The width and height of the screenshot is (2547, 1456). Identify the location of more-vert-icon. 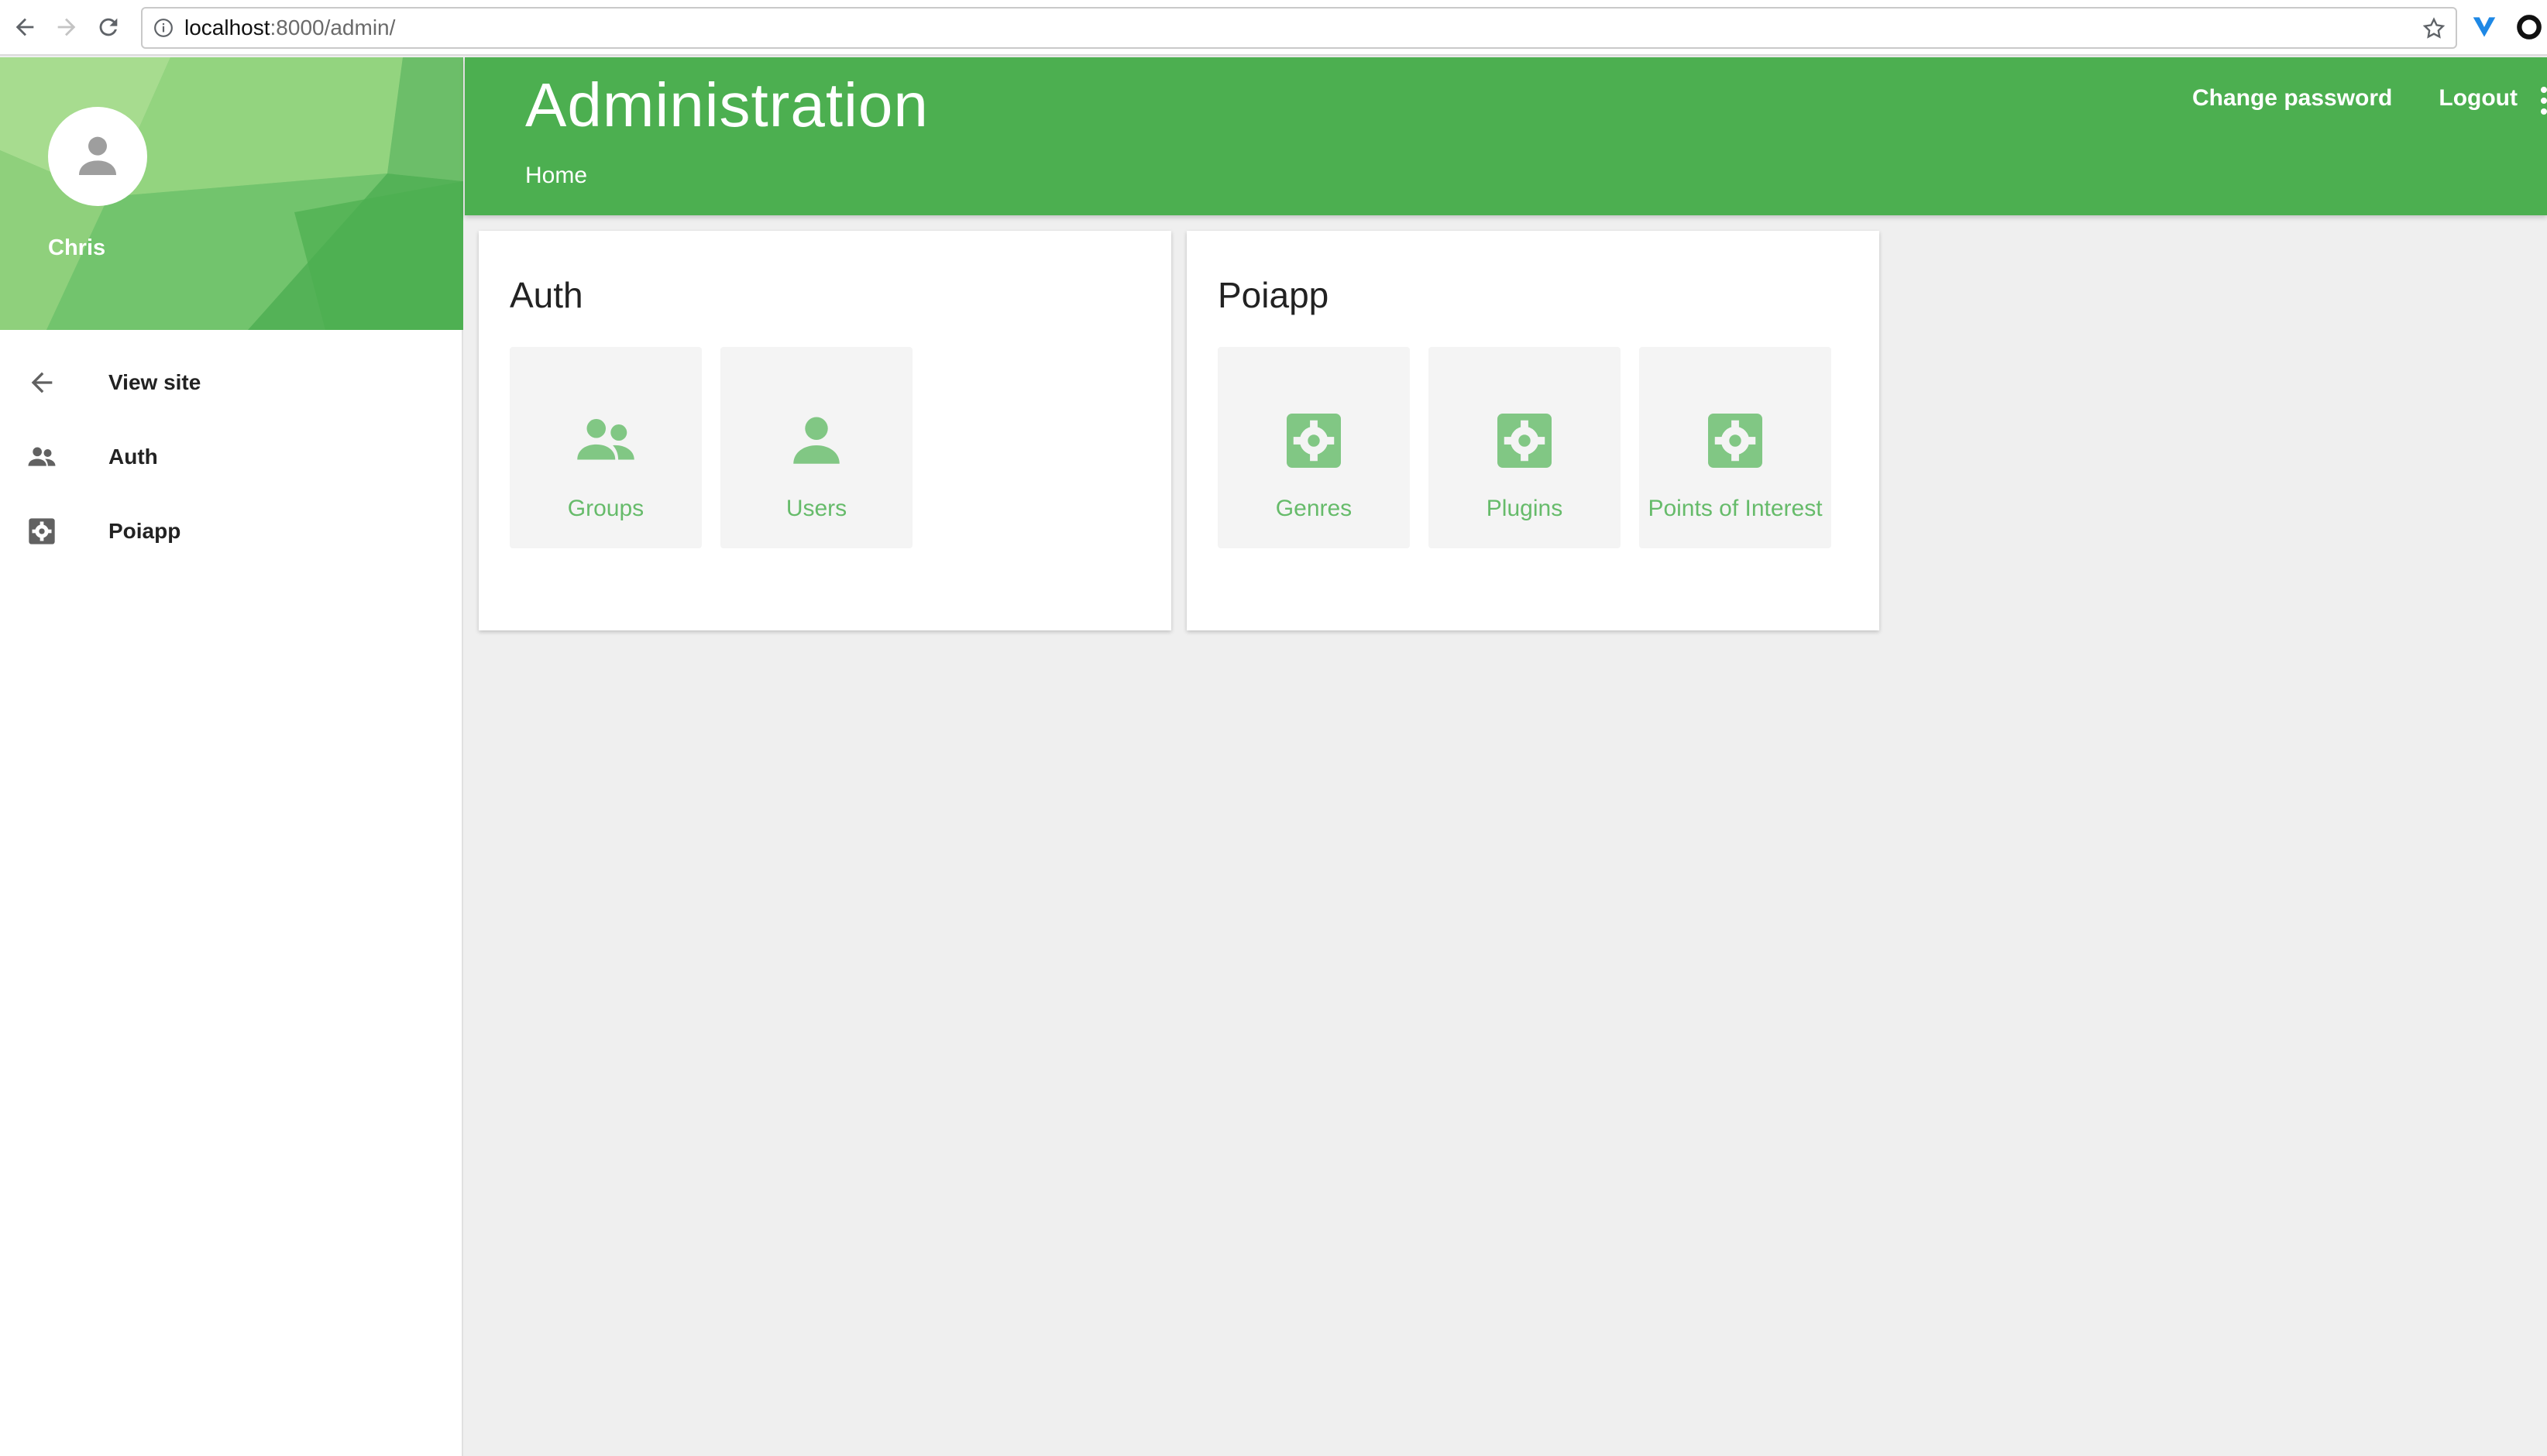
(2544, 101).